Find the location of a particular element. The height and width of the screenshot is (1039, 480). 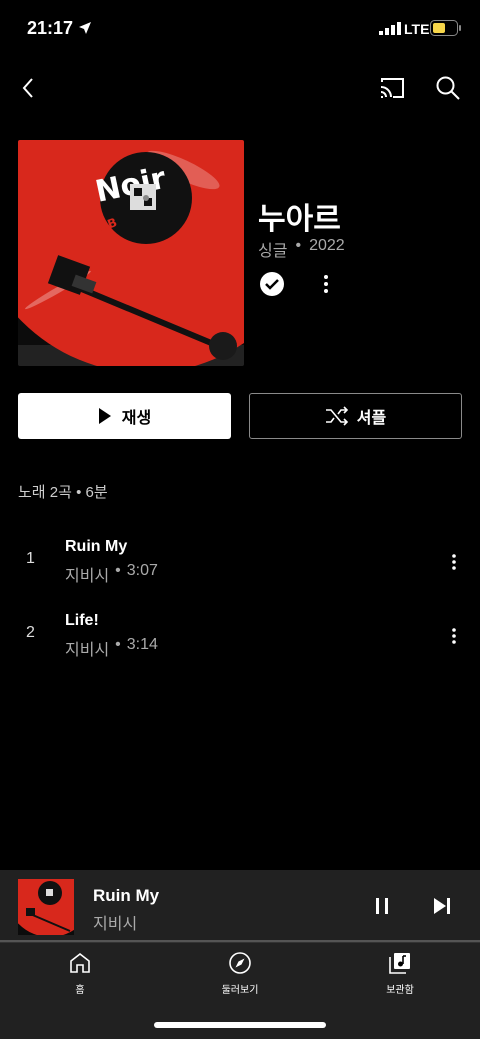

status-bar: 21:17 LTE is located at coordinates (240, 29).